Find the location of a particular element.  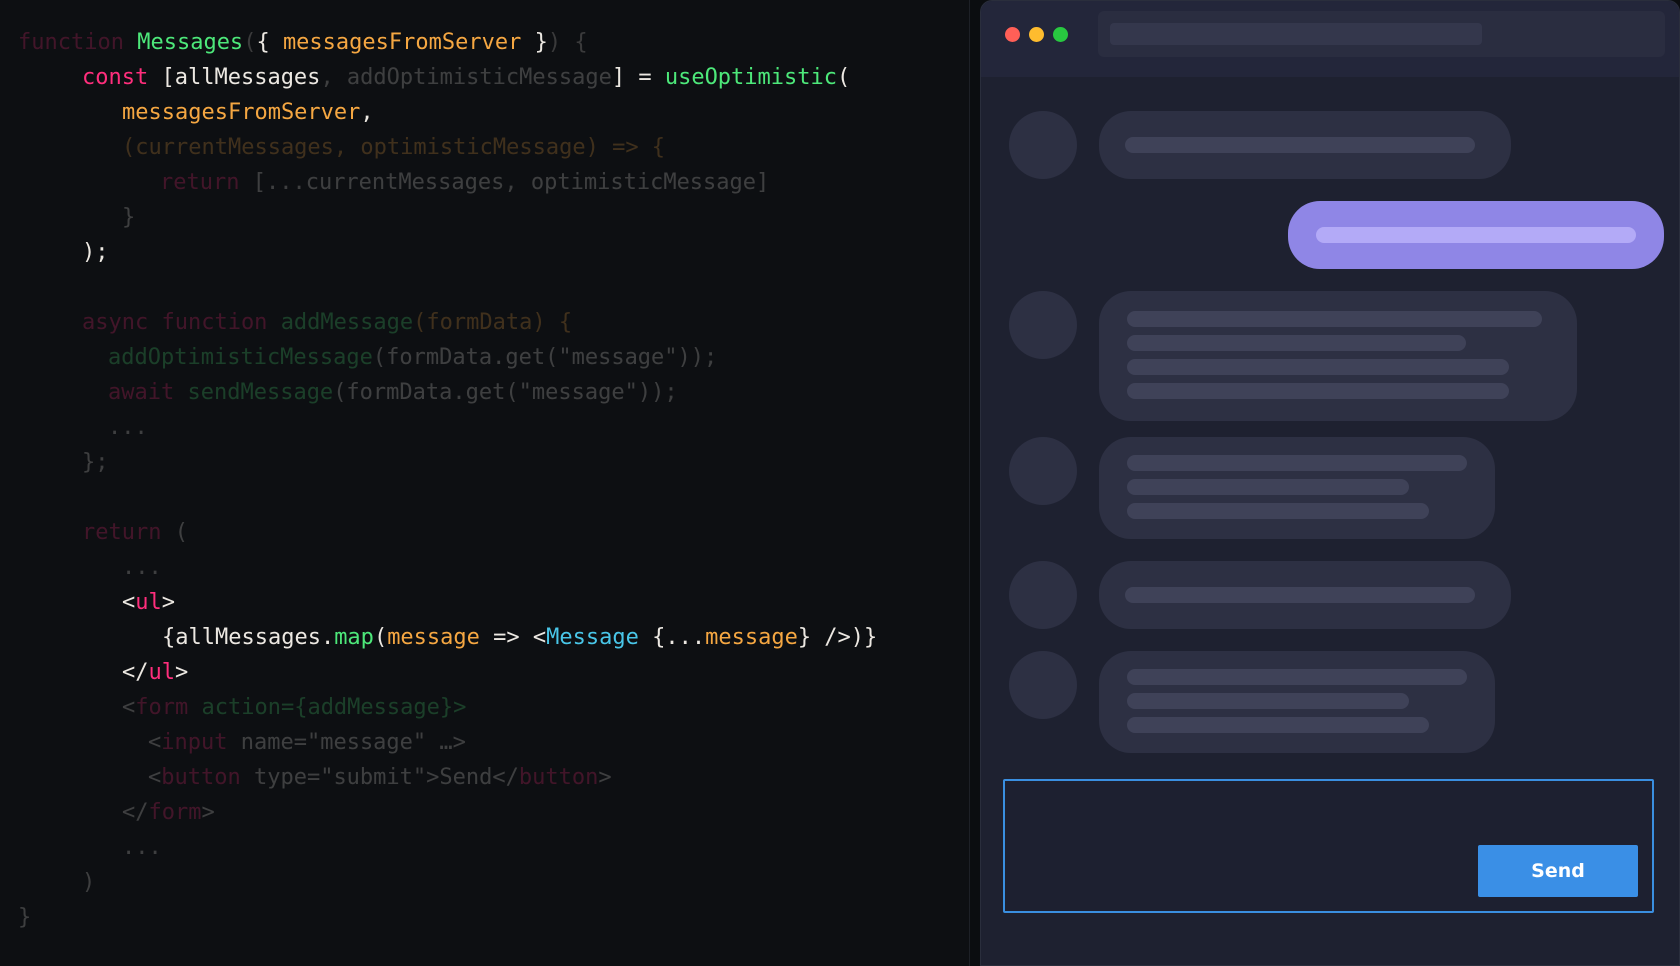

code-token: (formData) { is located at coordinates (493, 322).